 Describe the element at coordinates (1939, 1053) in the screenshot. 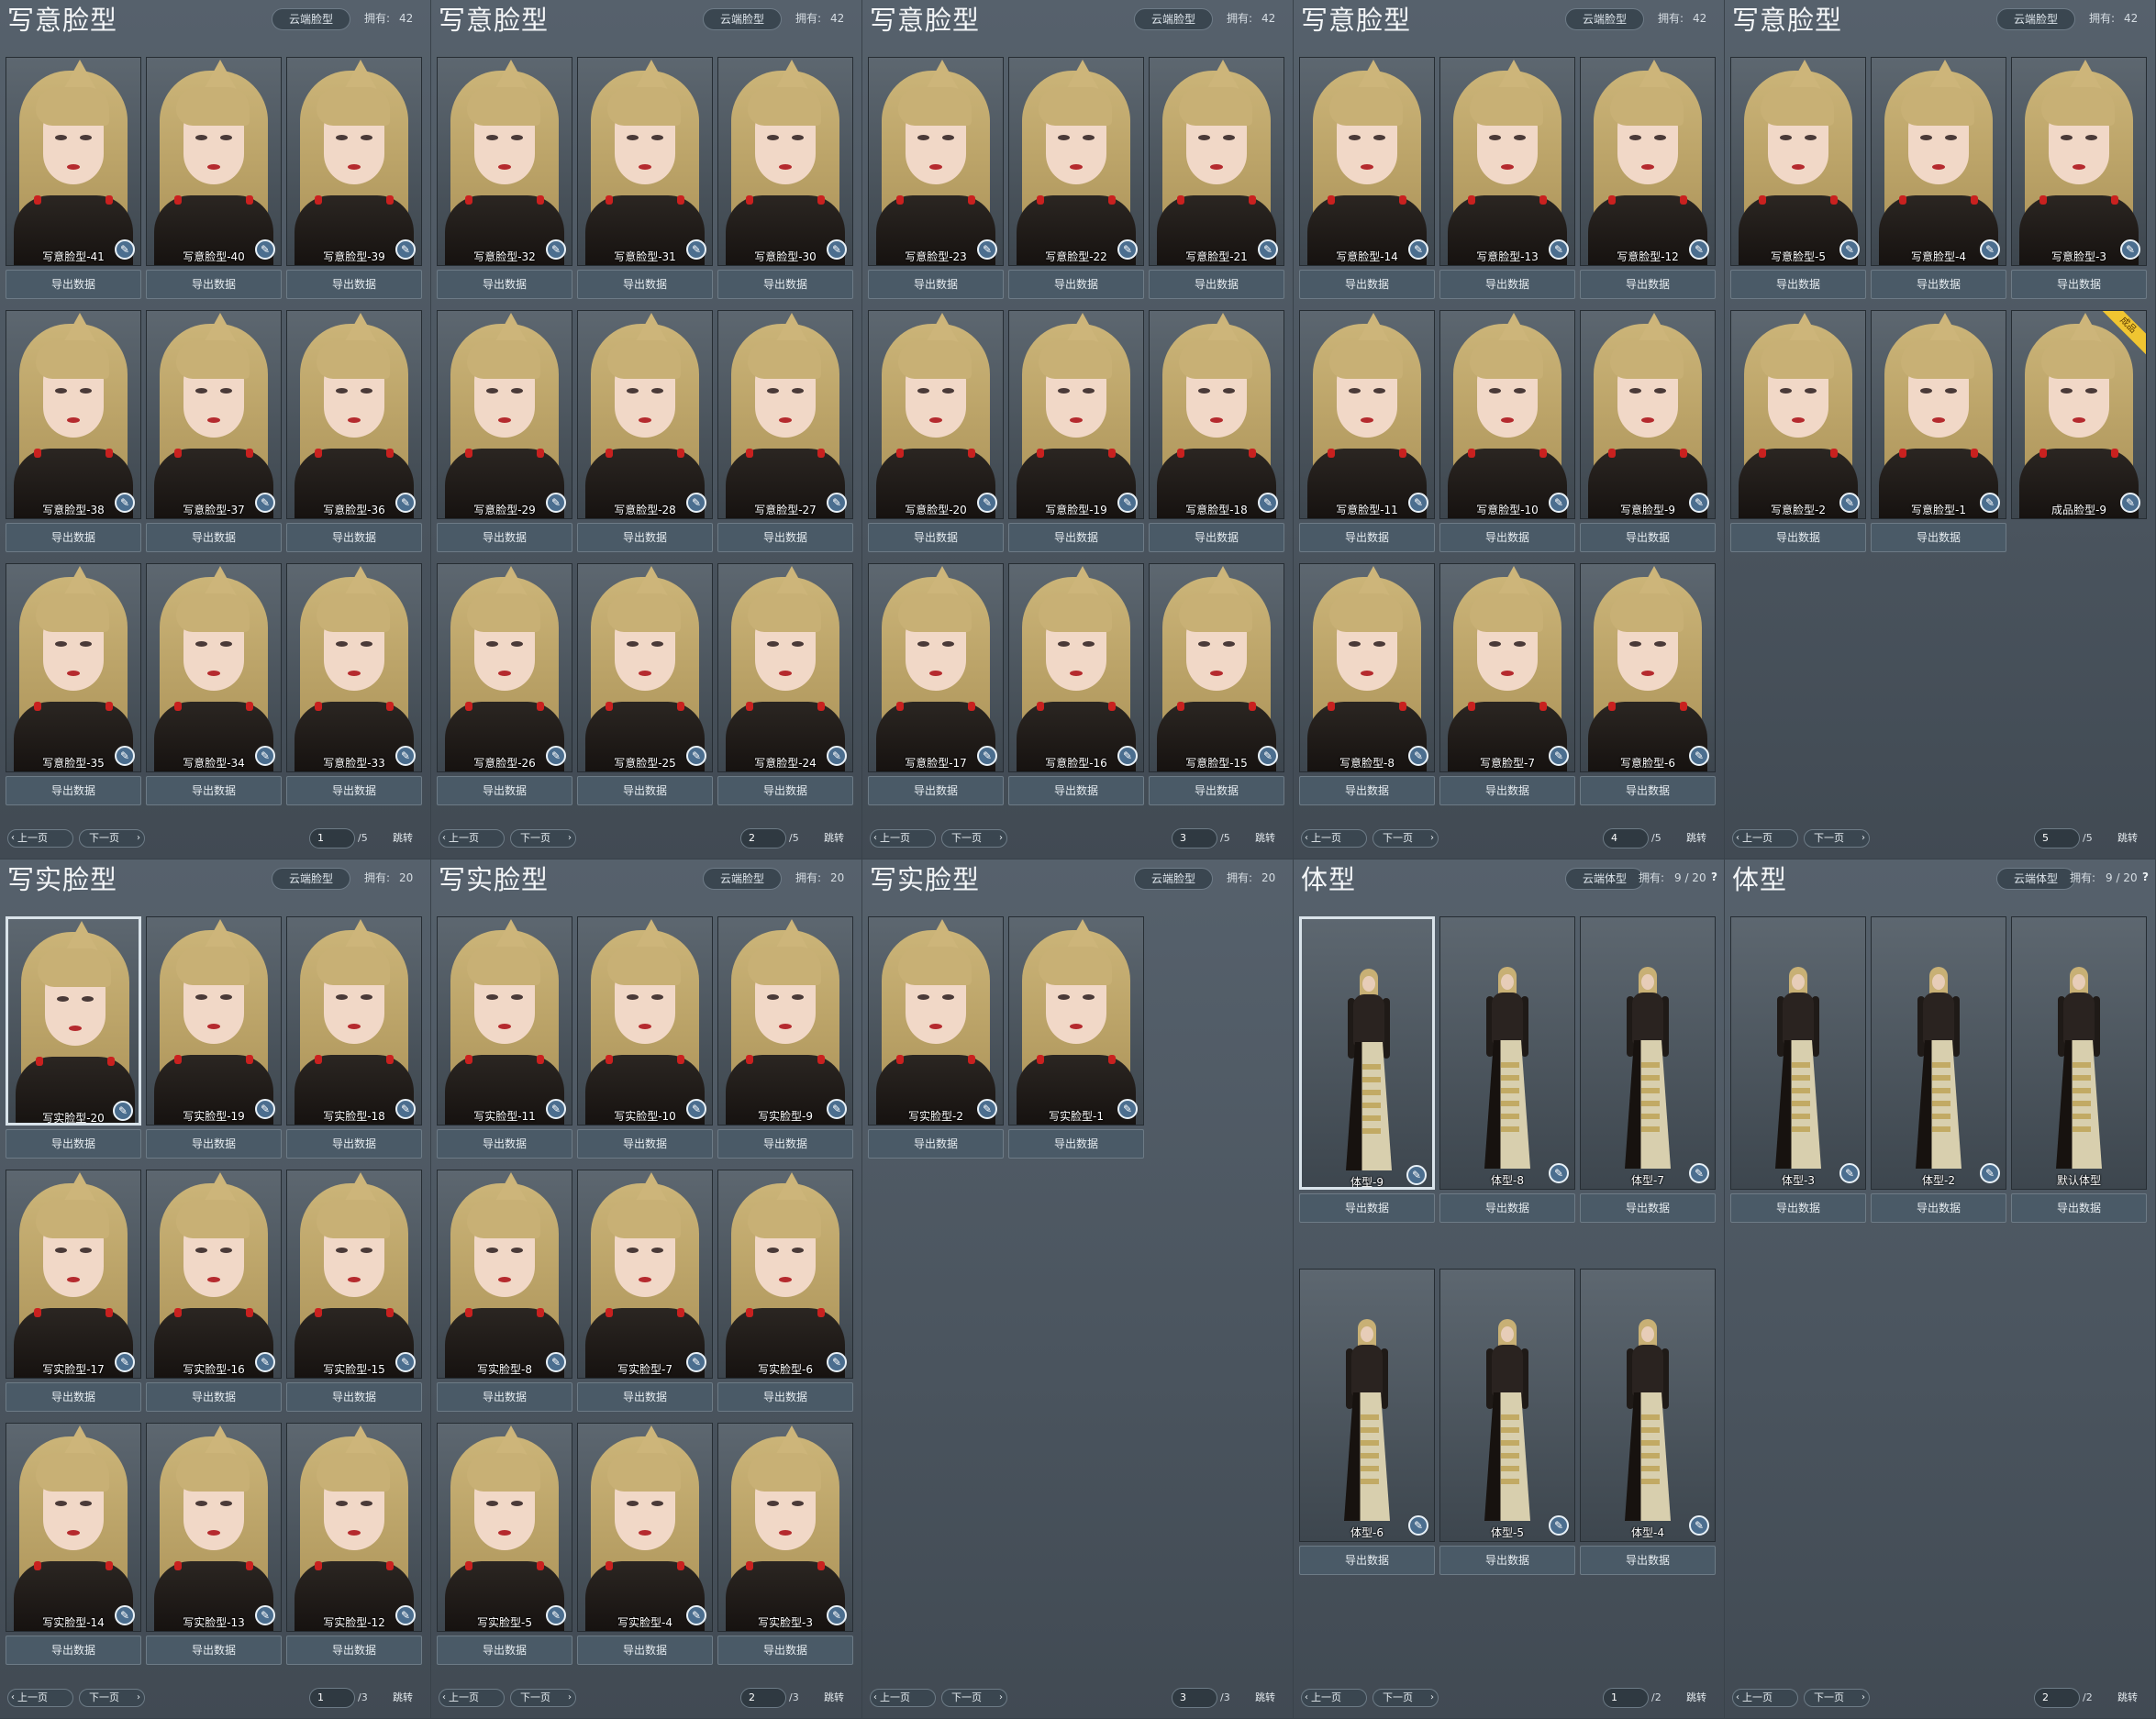

I see `body-thumbnail: ✎ 体型-2` at that location.